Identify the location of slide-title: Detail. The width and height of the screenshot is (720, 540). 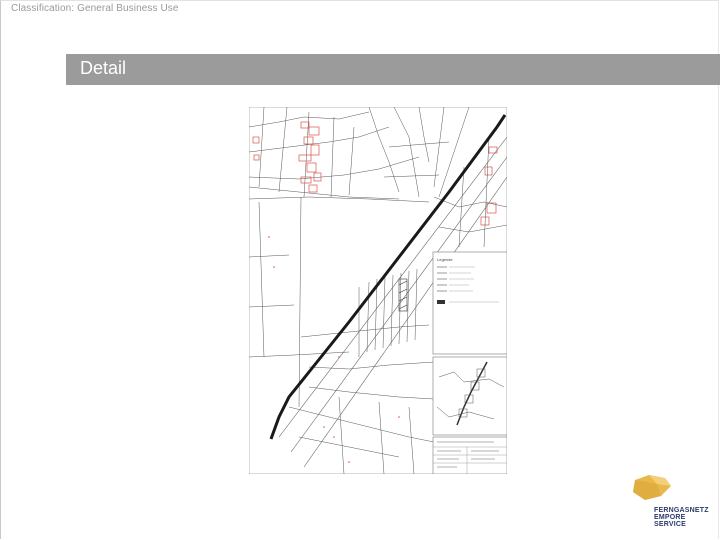
(103, 68).